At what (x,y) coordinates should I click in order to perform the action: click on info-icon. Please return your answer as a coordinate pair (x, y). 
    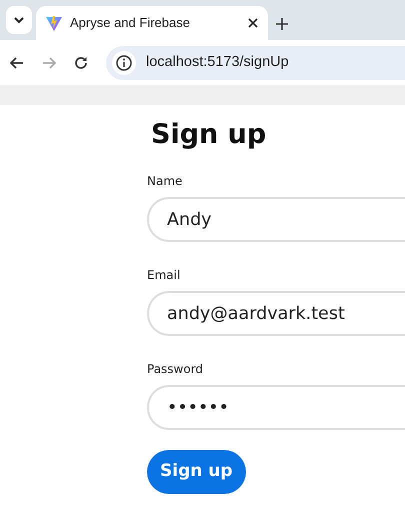
    Looking at the image, I should click on (124, 62).